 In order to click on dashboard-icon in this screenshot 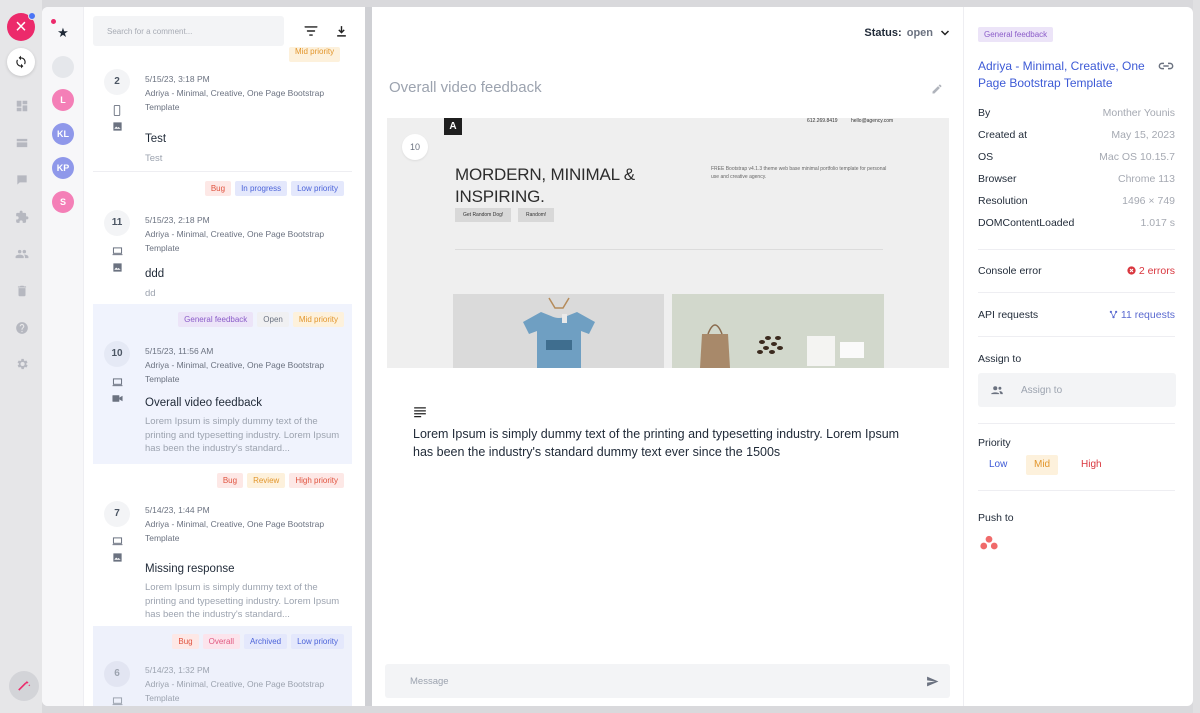, I will do `click(22, 106)`.